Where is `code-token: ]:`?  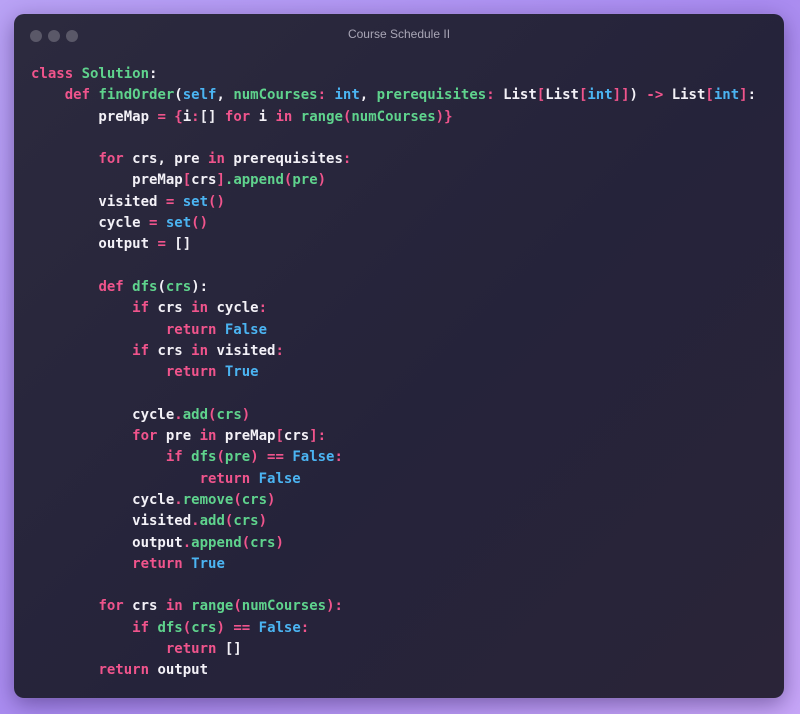
code-token: ]: is located at coordinates (318, 436).